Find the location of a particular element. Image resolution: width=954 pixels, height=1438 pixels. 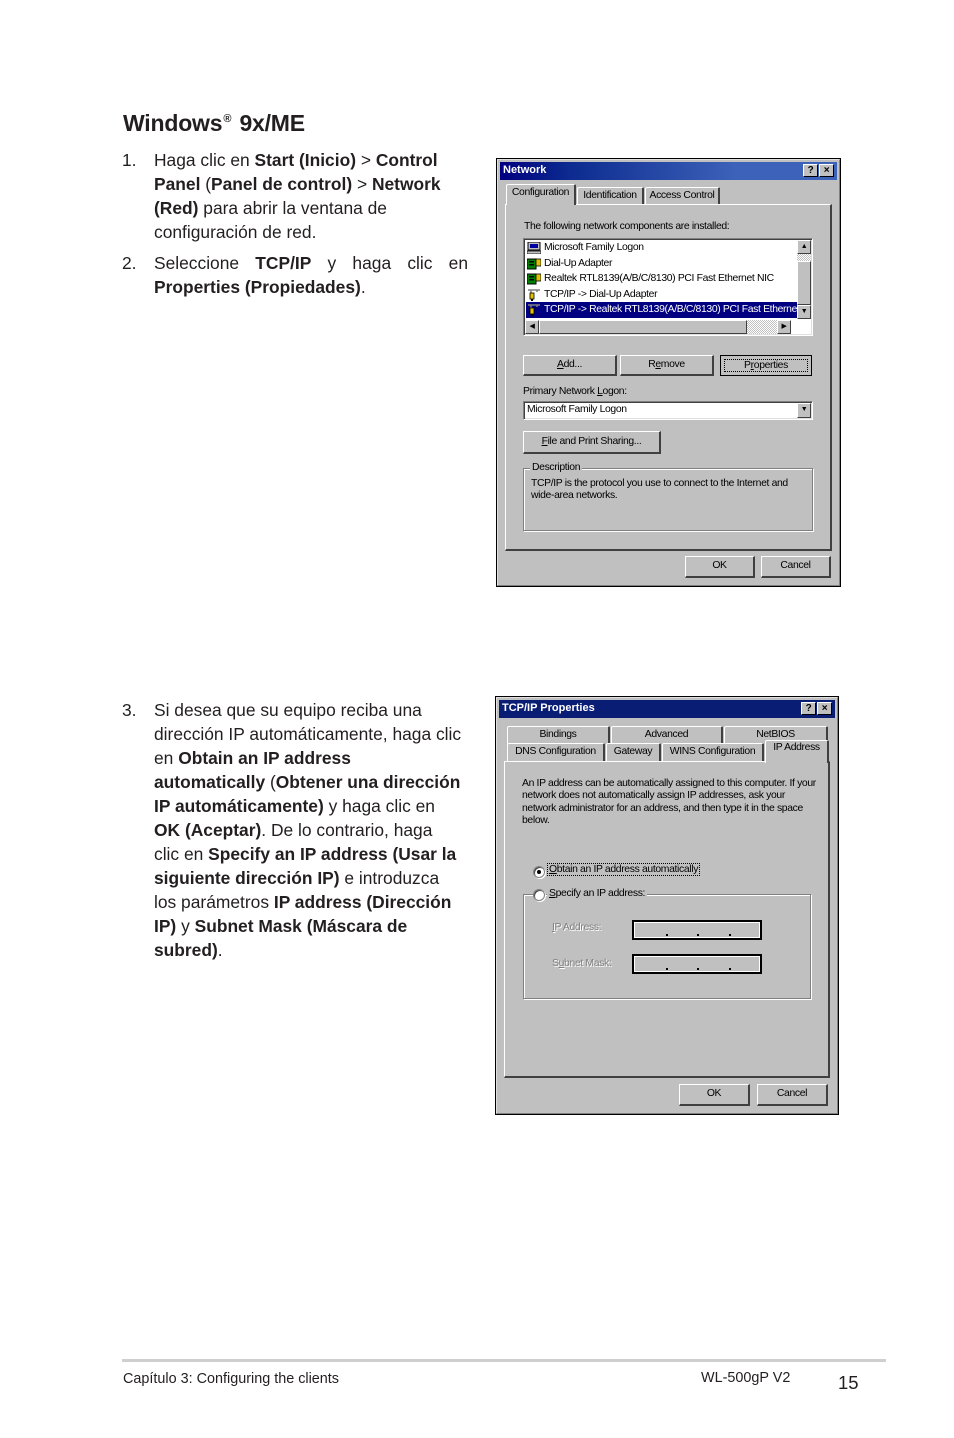

dialog-title: Network is located at coordinates (525, 170).